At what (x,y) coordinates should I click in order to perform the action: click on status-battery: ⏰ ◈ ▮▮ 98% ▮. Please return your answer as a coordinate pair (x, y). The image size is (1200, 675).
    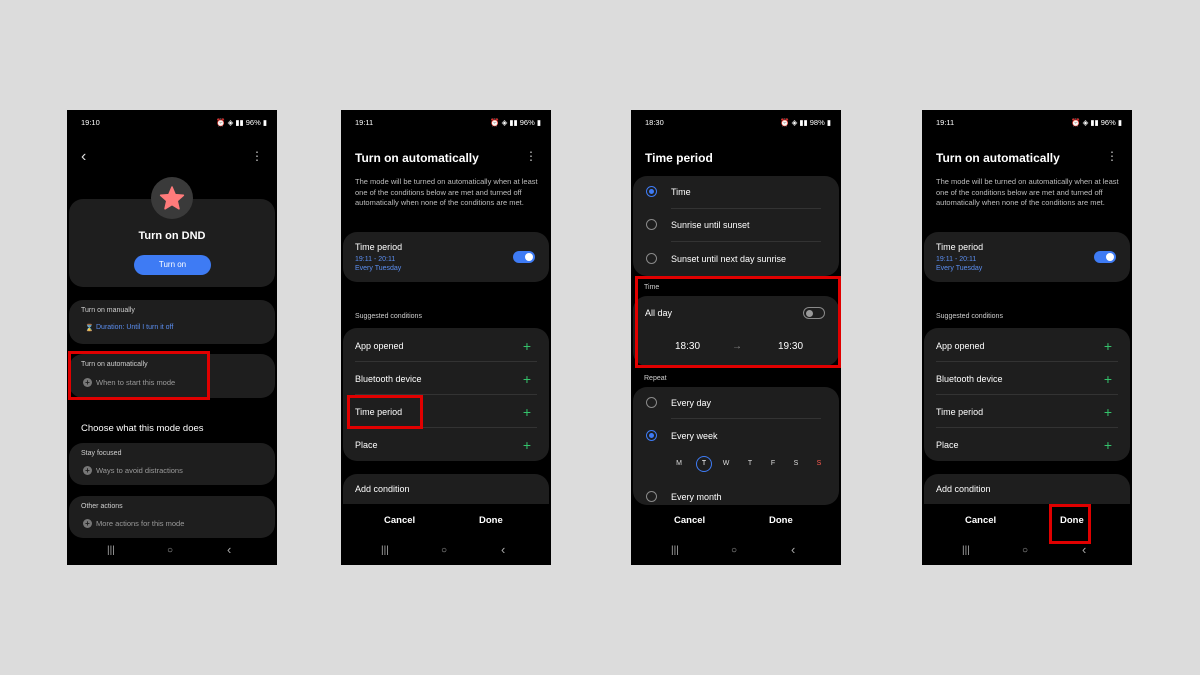
    Looking at the image, I should click on (805, 122).